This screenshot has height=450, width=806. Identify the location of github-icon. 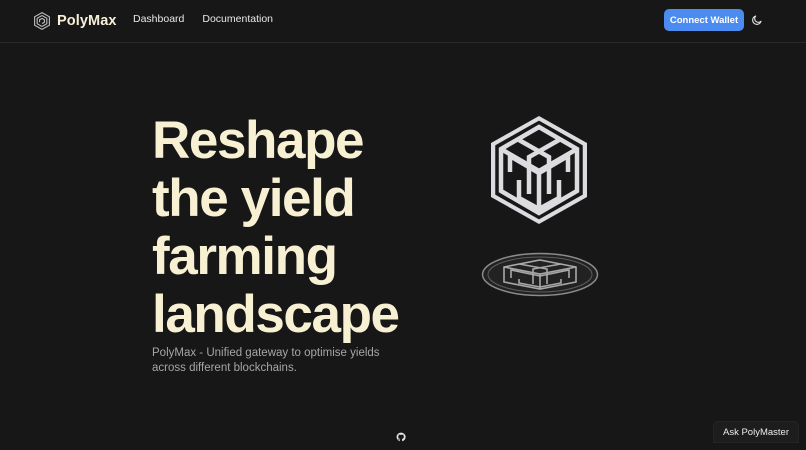
(401, 437).